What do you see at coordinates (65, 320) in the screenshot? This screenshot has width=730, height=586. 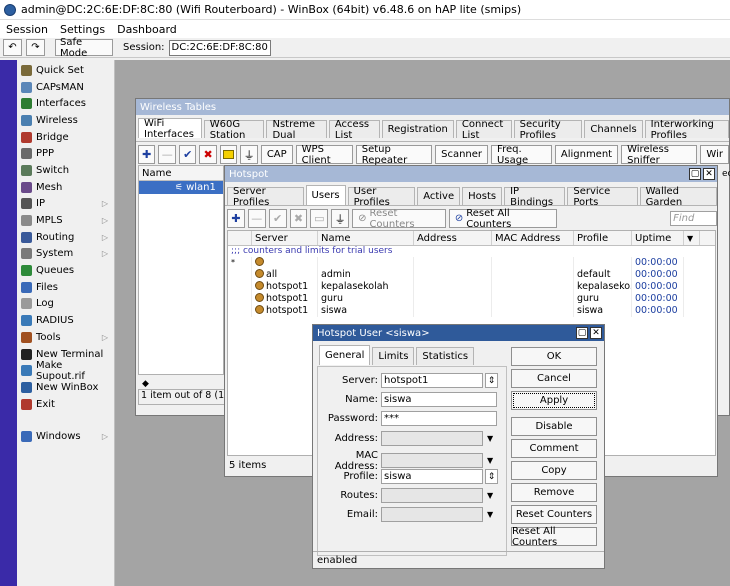 I see `sidebar-item-radius: RADIUS` at bounding box center [65, 320].